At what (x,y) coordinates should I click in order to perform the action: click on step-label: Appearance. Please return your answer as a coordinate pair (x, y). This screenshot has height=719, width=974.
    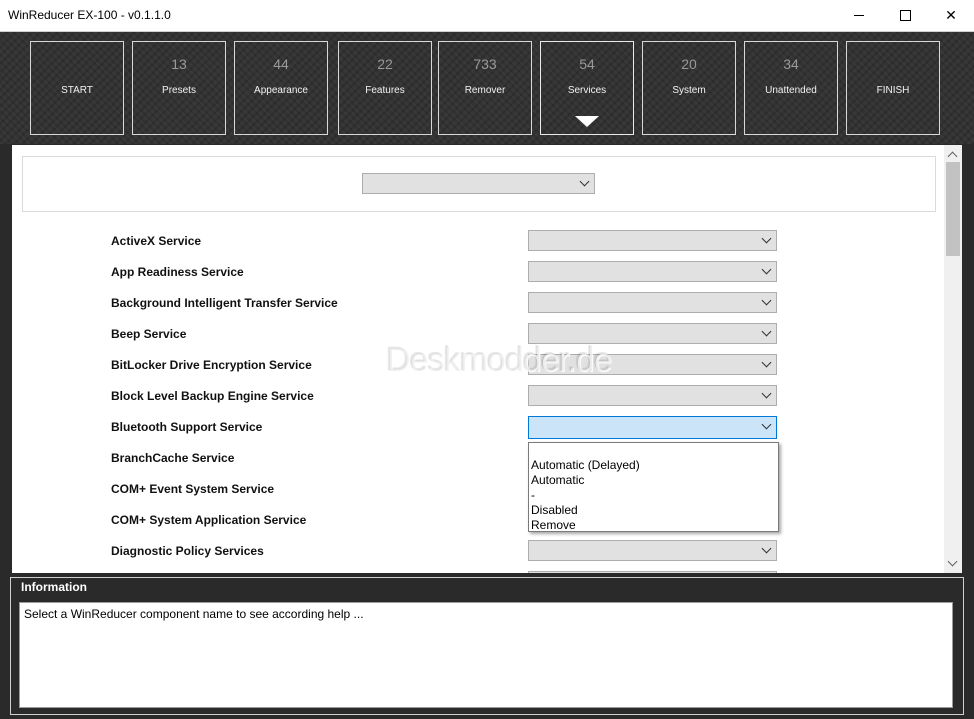
    Looking at the image, I should click on (281, 90).